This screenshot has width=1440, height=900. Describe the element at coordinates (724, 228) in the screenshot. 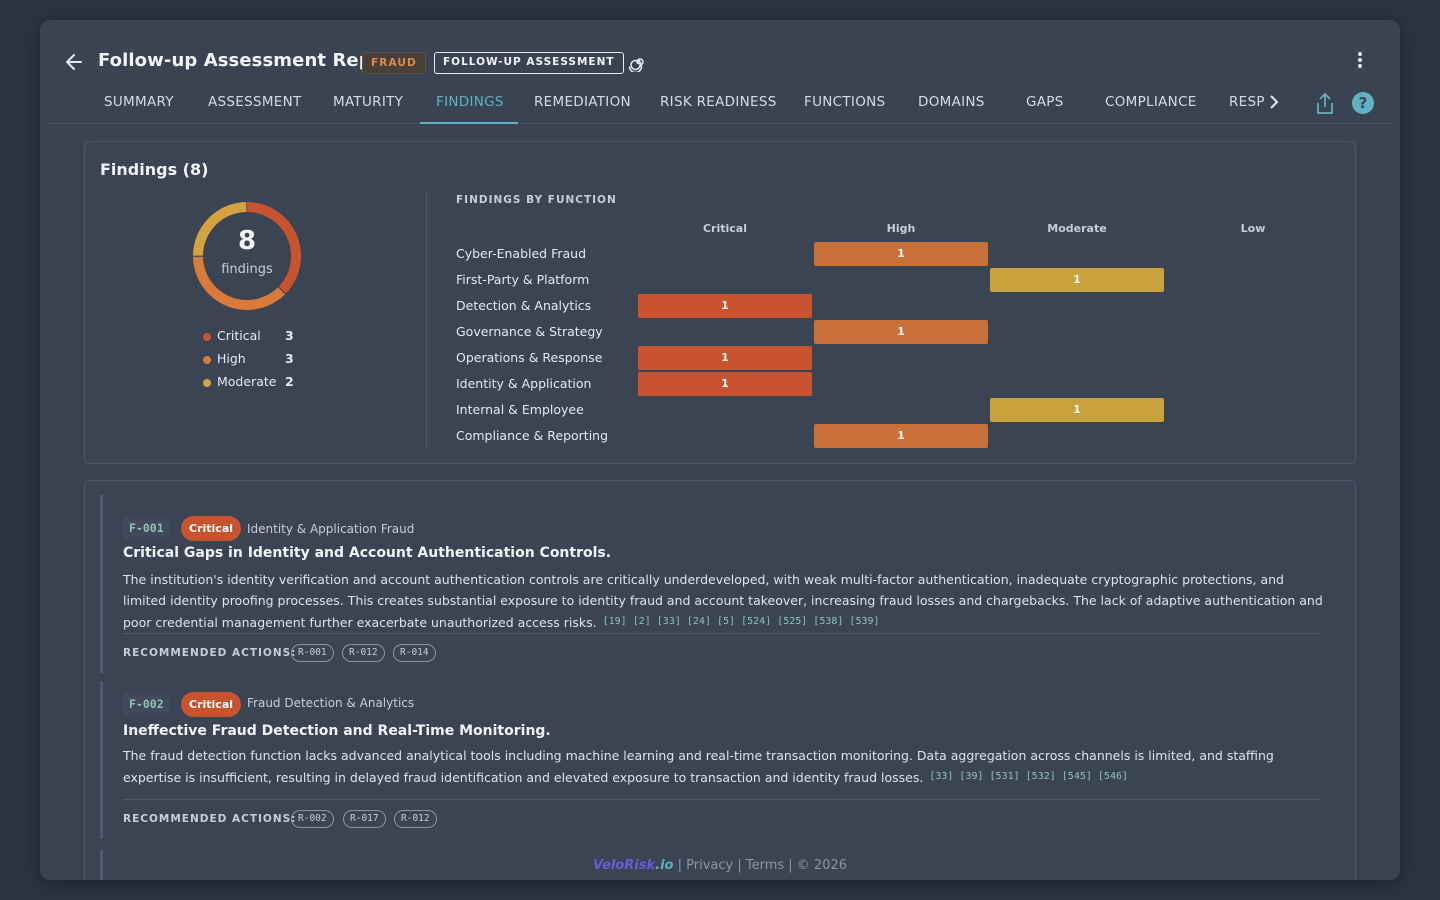

I see `column-header-critical: Critical` at that location.